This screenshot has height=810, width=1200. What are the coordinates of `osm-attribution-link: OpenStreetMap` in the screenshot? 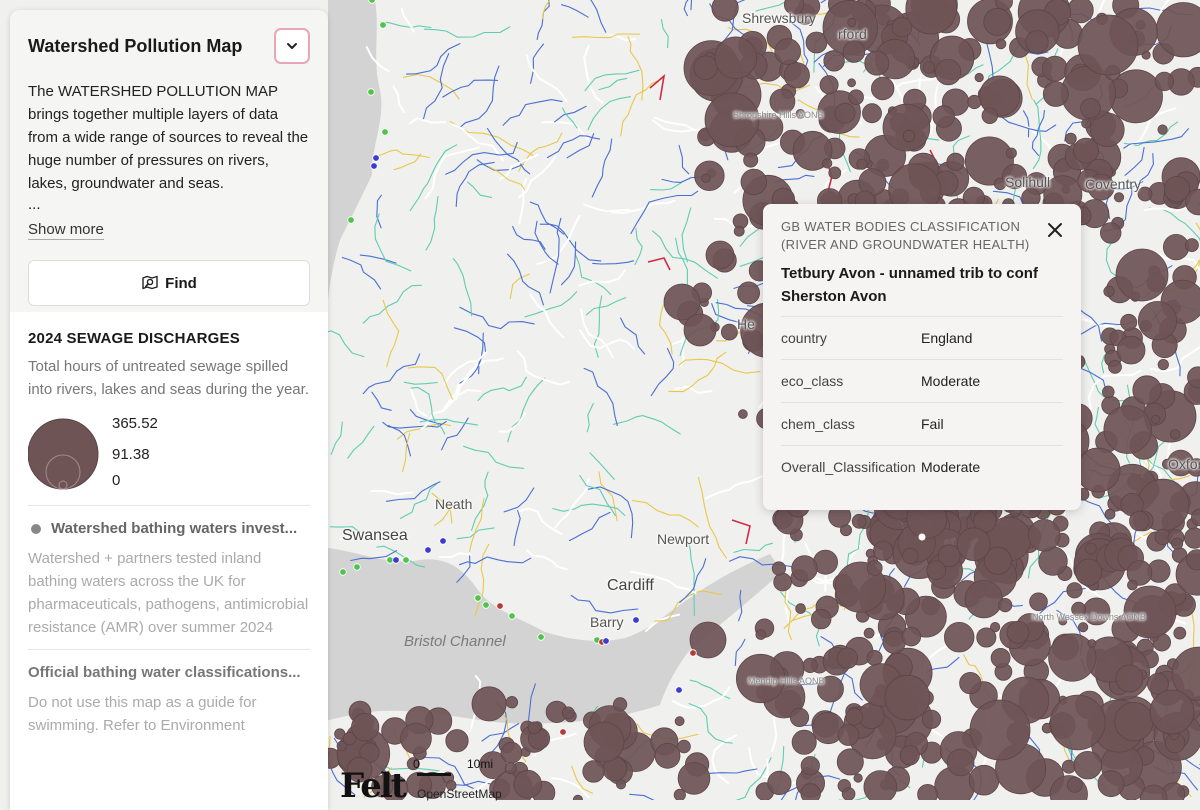 It's located at (459, 794).